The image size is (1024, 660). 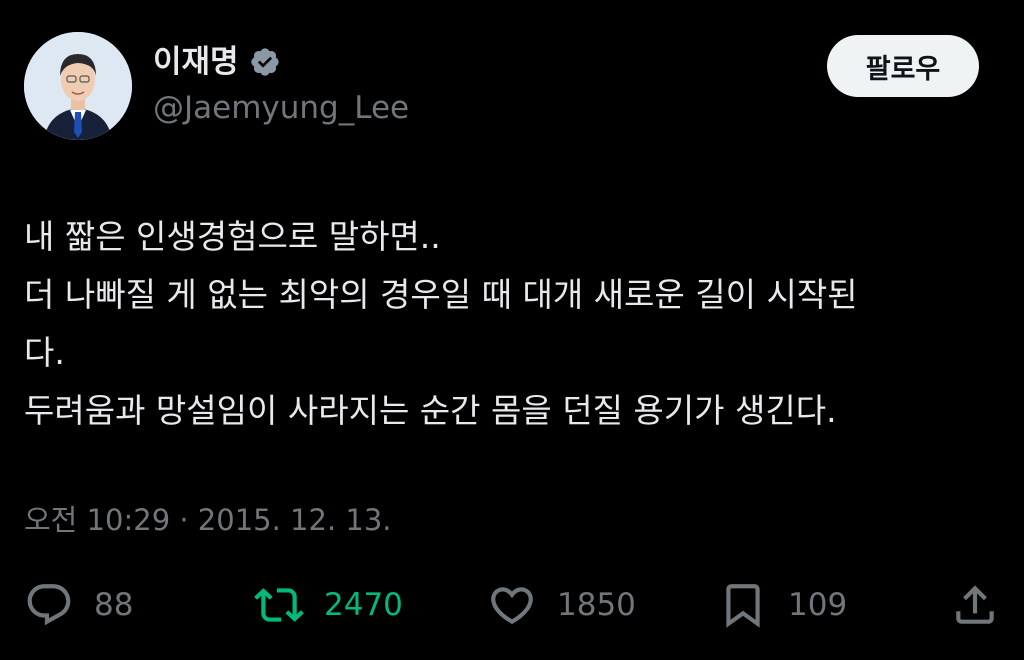 I want to click on reply-icon, so click(x=49, y=605).